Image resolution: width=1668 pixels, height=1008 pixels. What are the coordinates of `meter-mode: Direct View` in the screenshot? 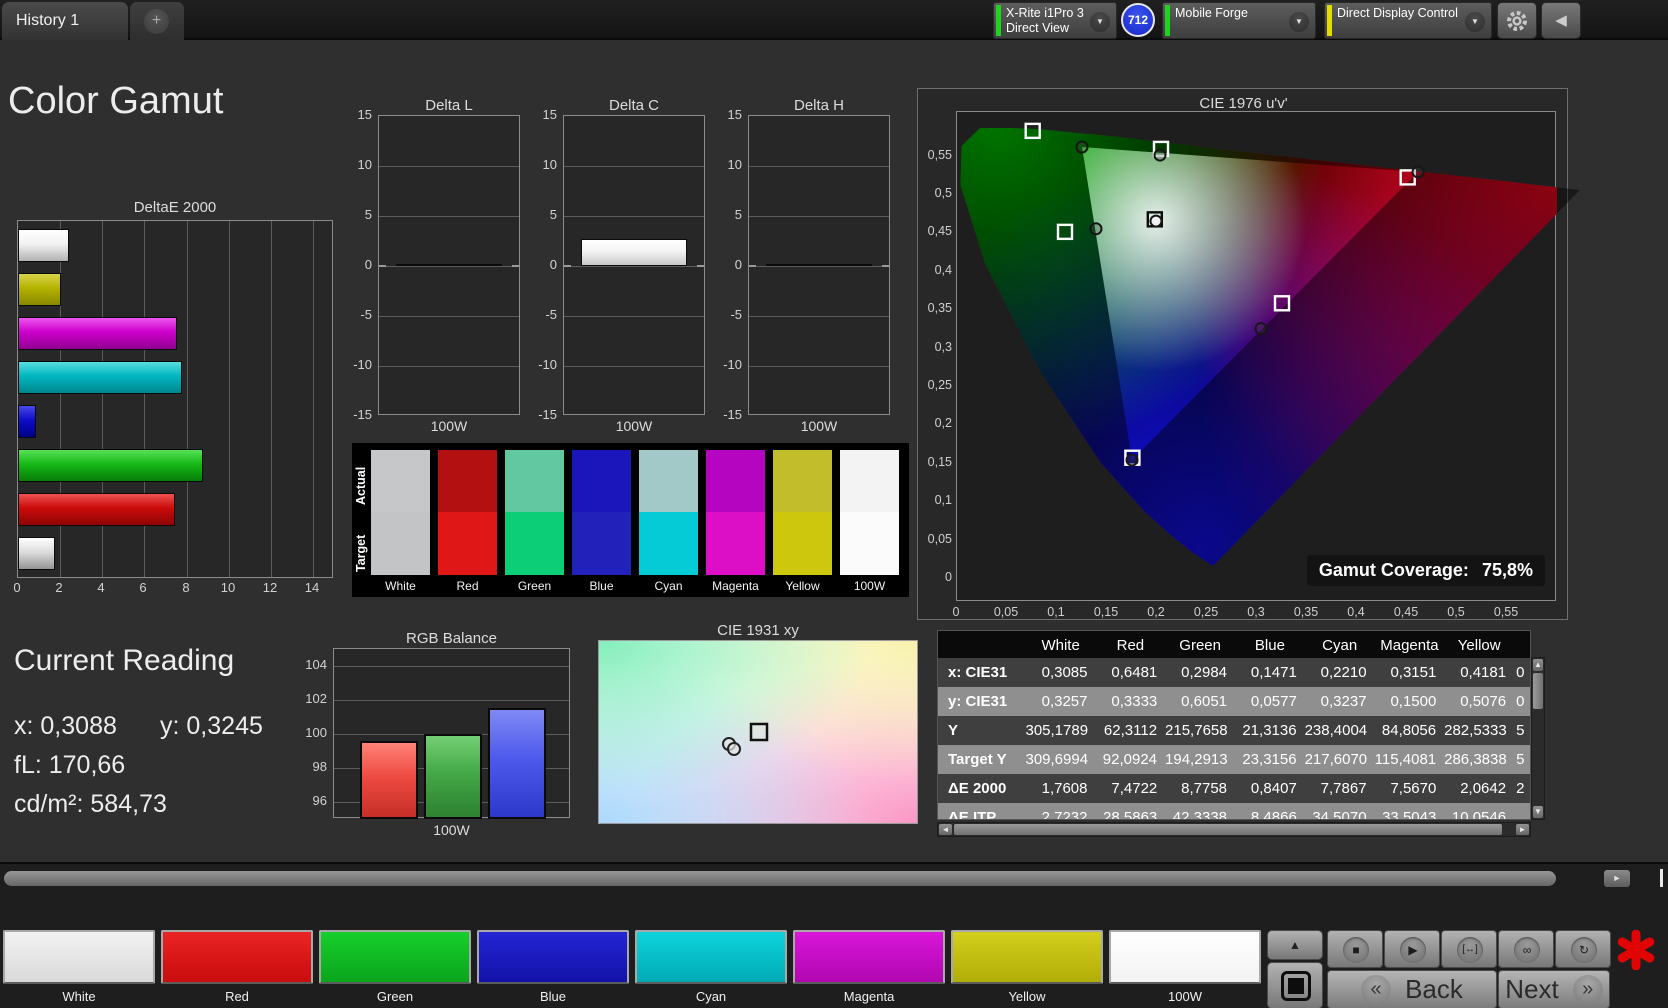 It's located at (1037, 28).